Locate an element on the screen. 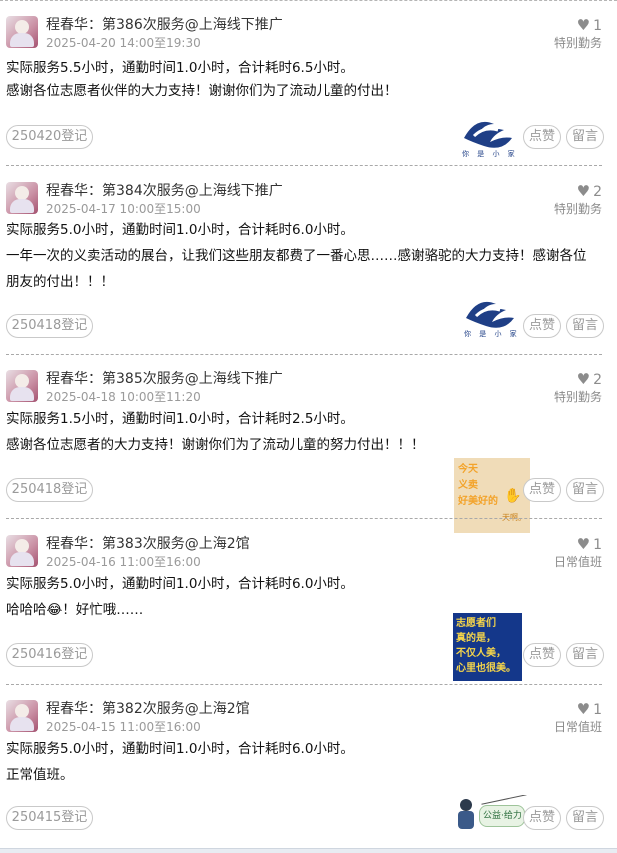 The height and width of the screenshot is (853, 617). bottom-scroll-bar is located at coordinates (308, 850).